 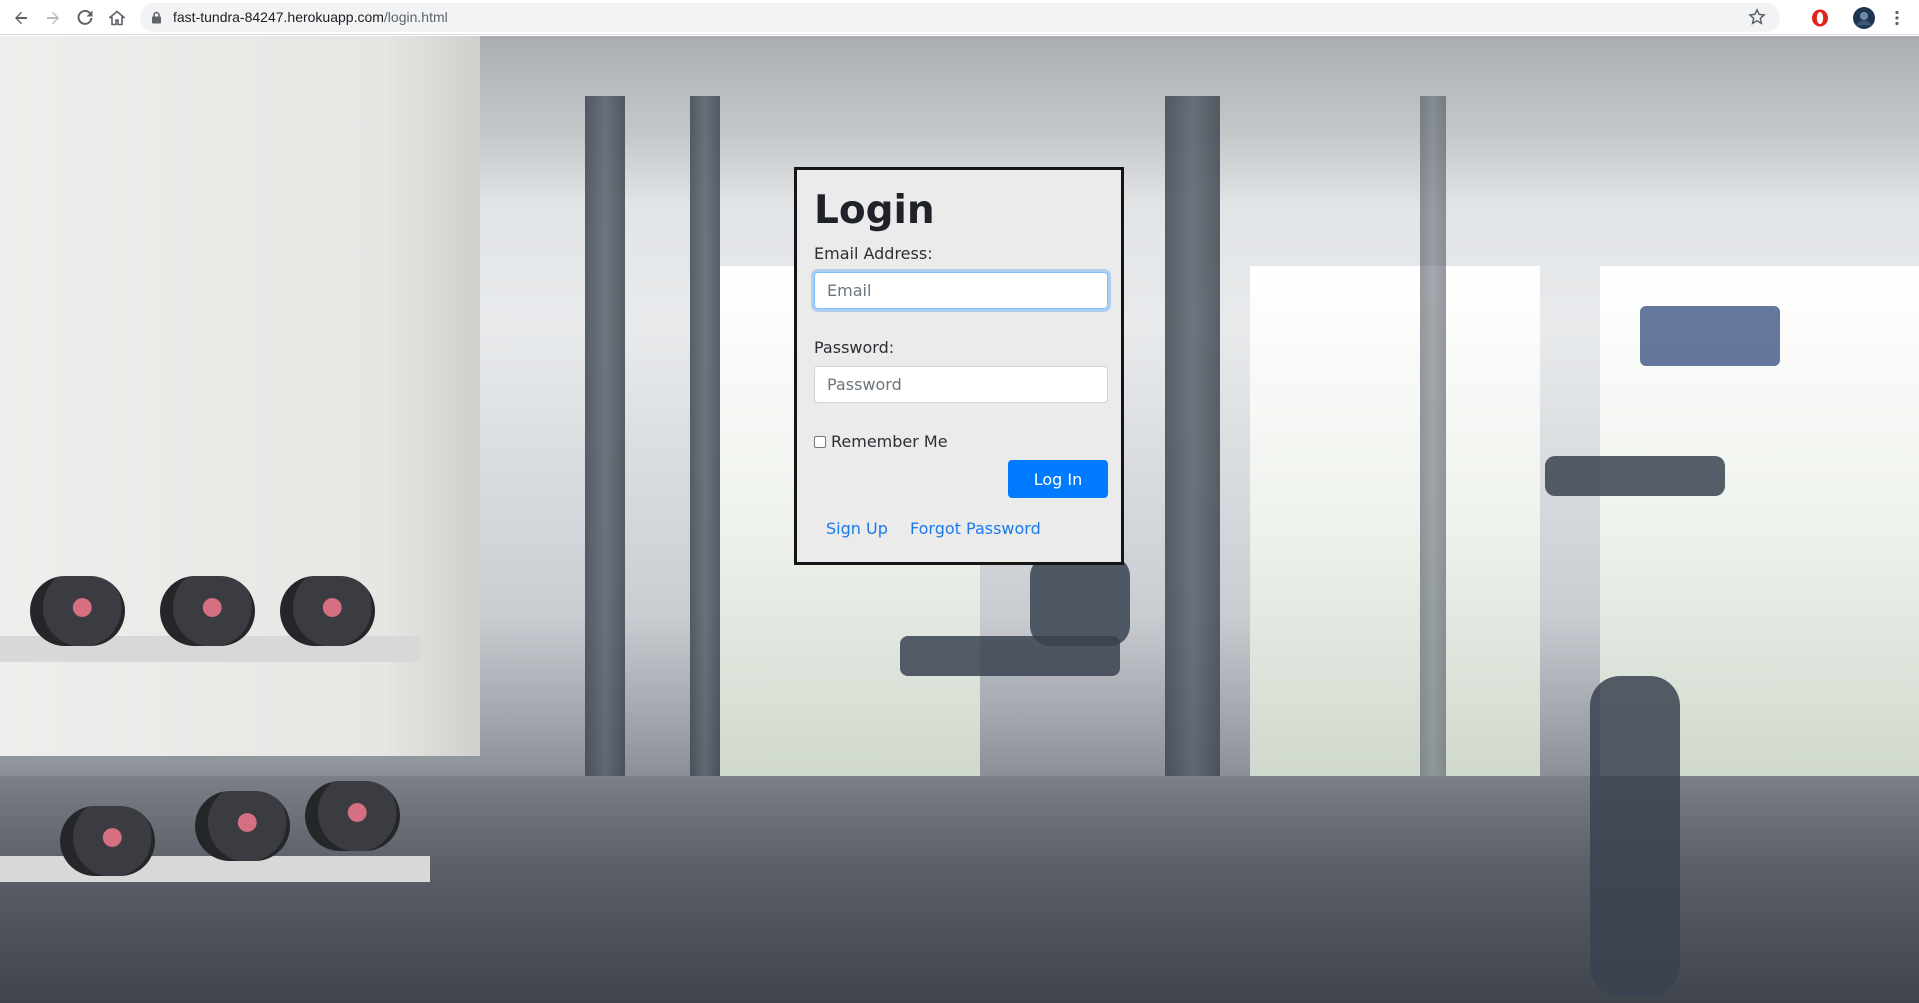 What do you see at coordinates (1058, 479) in the screenshot?
I see `login-button: Log In` at bounding box center [1058, 479].